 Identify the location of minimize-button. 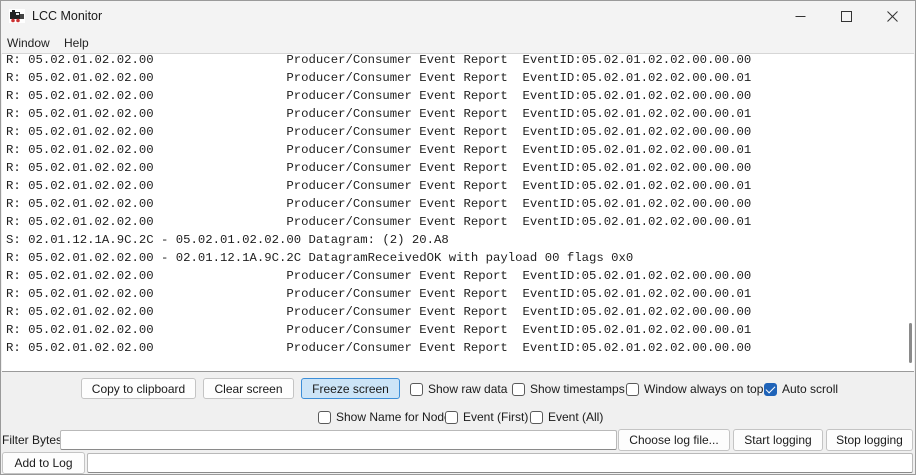
(800, 16).